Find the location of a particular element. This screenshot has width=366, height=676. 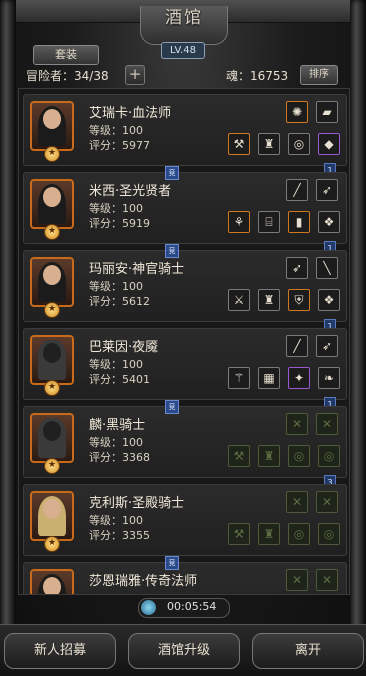

title-plate: 酒馆 is located at coordinates (184, 25).